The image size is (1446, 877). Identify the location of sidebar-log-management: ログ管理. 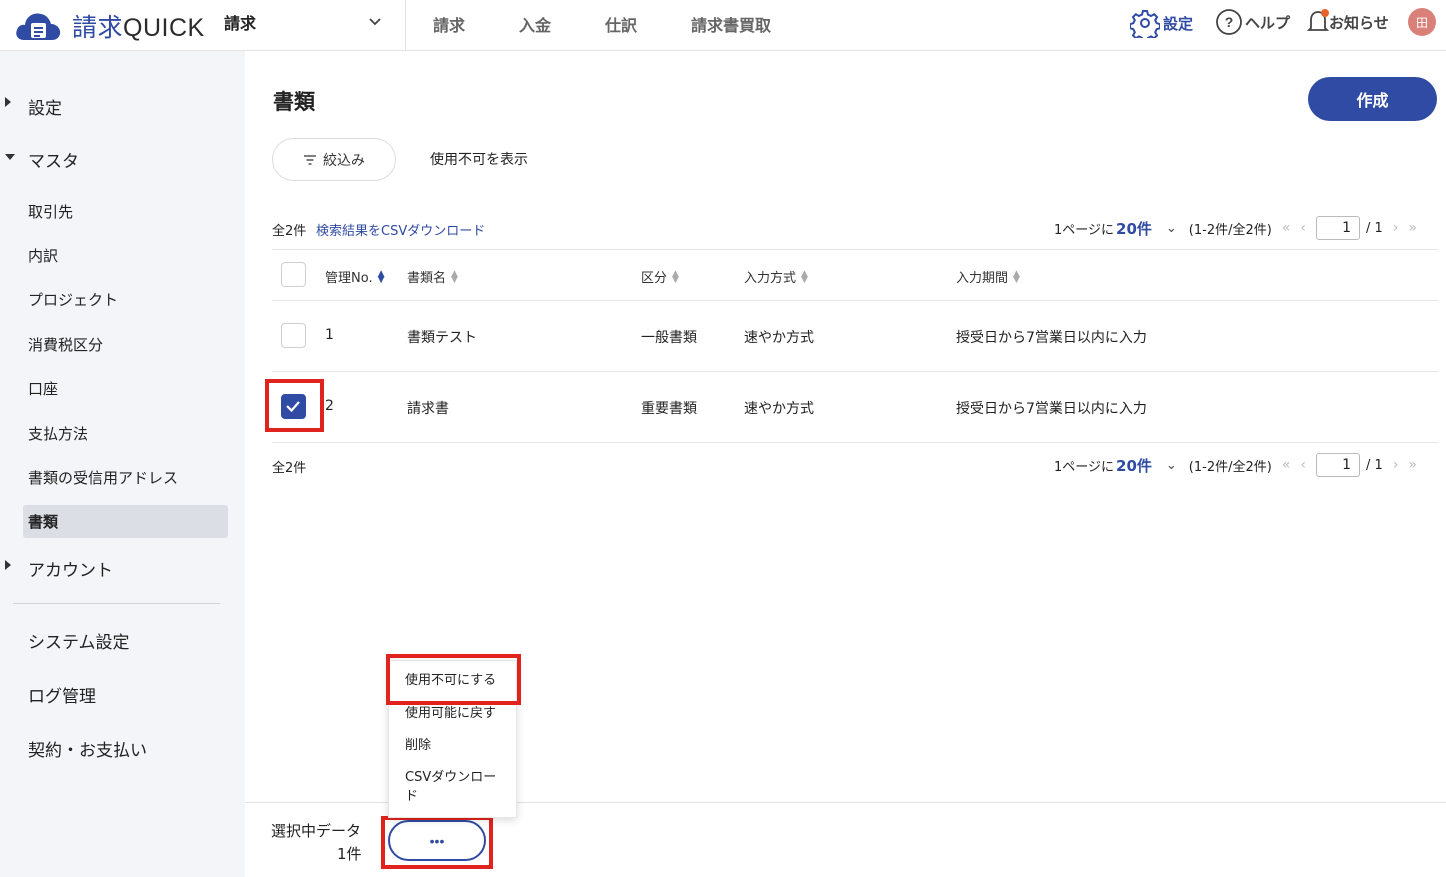
(62, 694).